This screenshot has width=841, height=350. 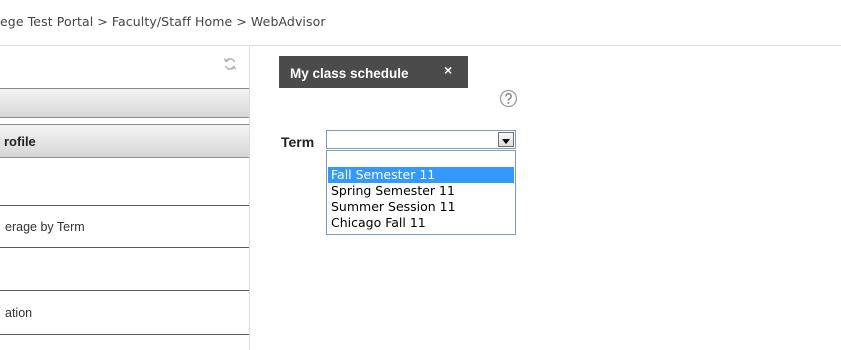 What do you see at coordinates (46, 21) in the screenshot?
I see `breadcrumb-item-portal: ege Test Portal` at bounding box center [46, 21].